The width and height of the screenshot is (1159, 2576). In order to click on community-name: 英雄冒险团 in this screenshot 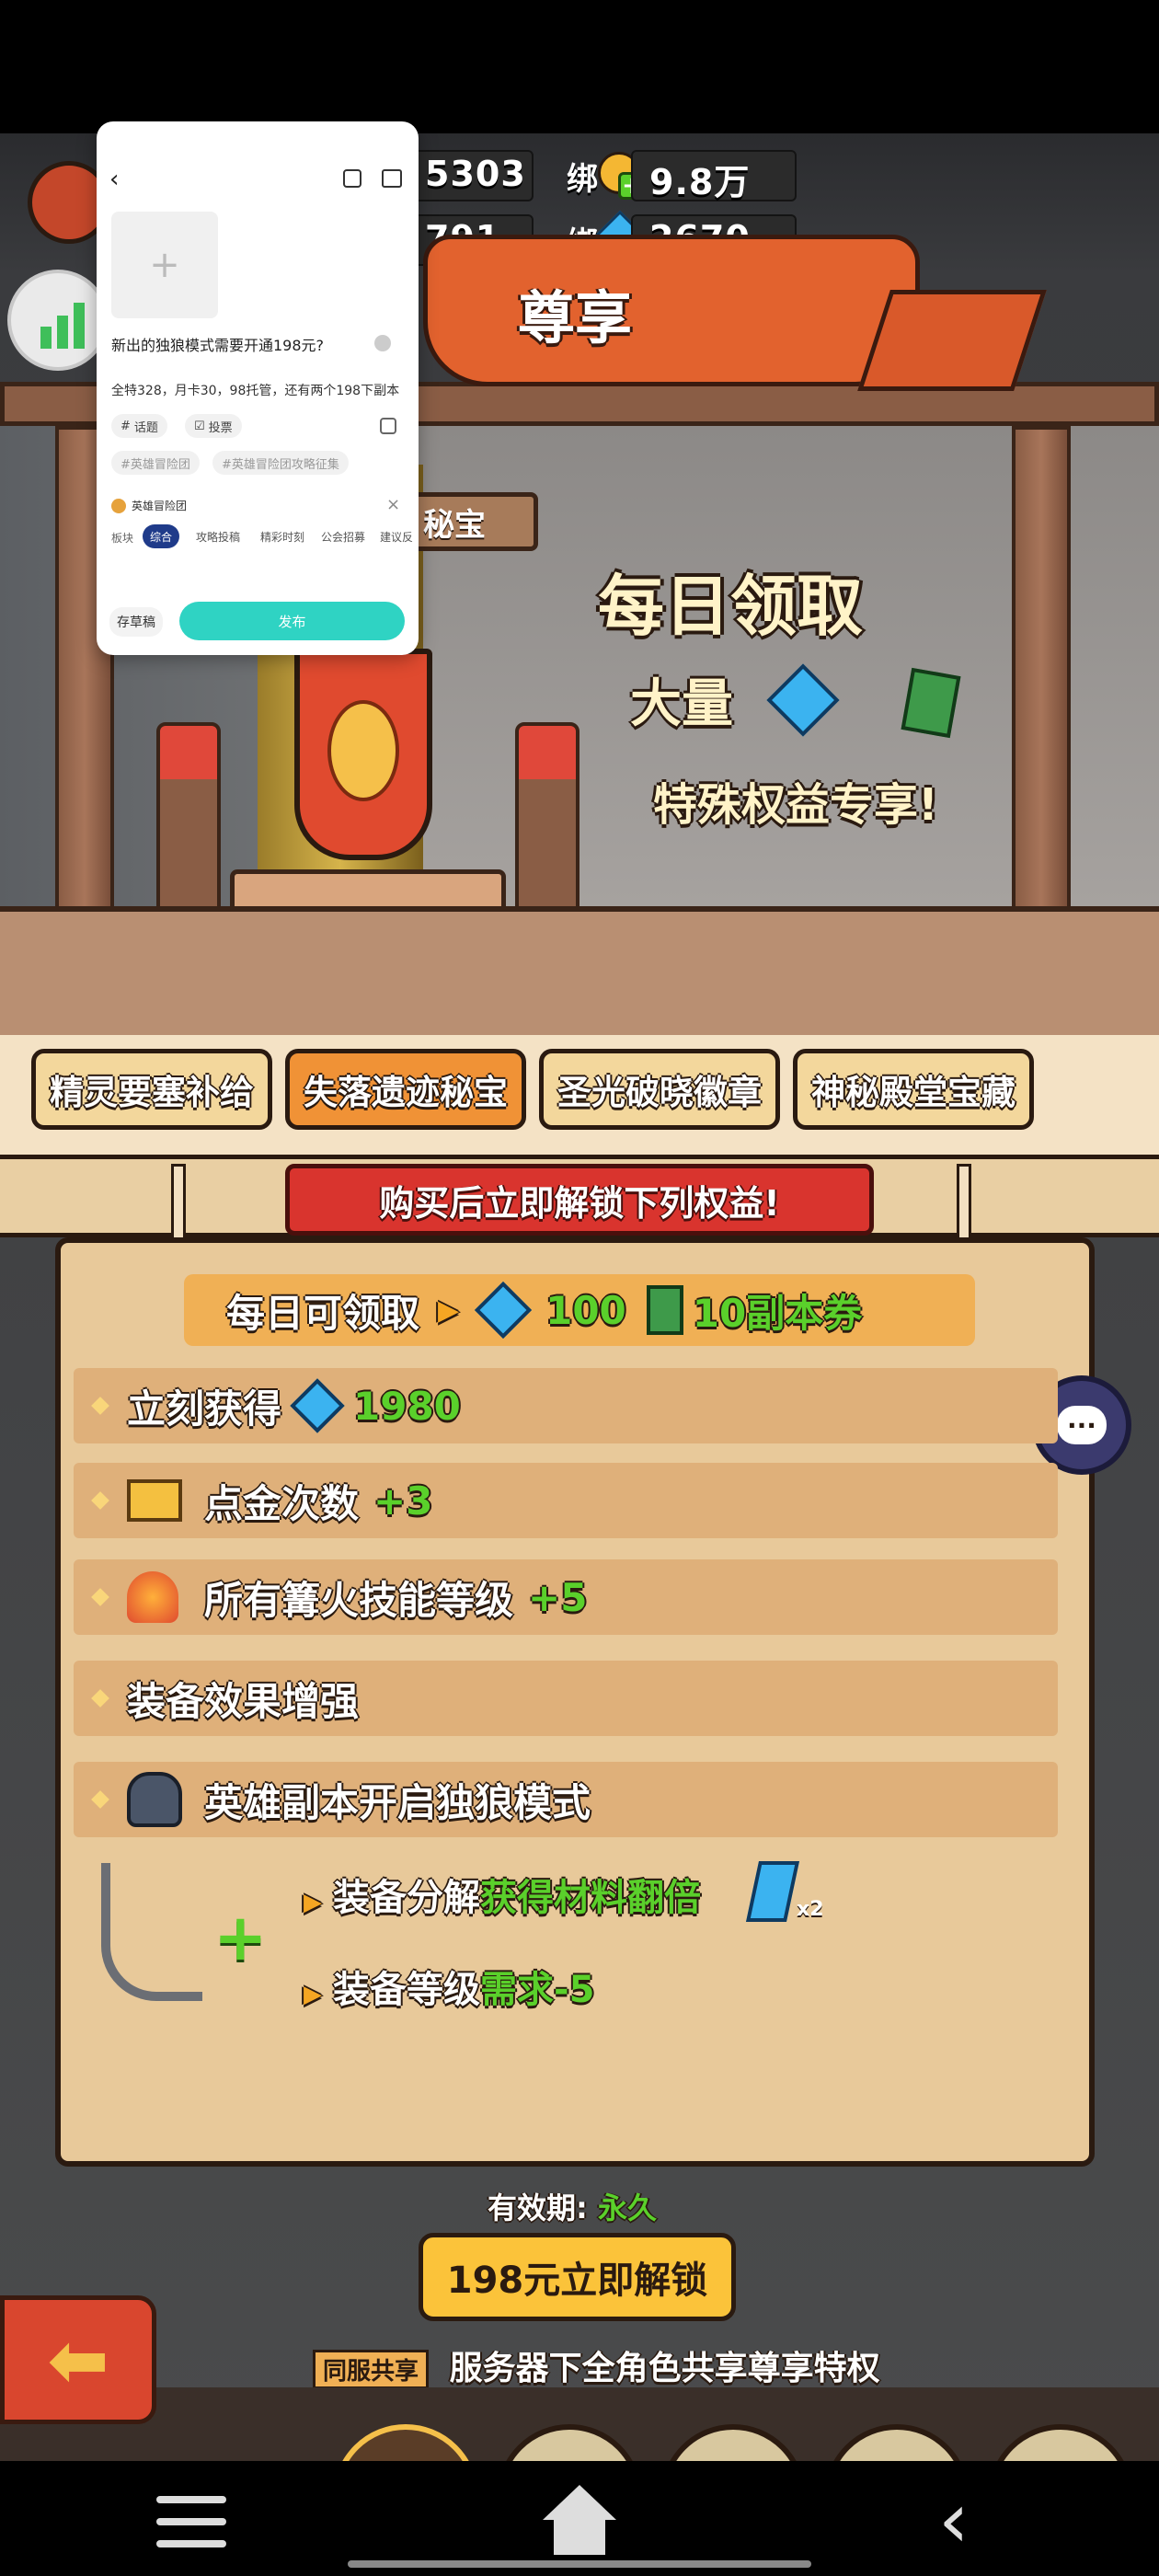, I will do `click(160, 506)`.